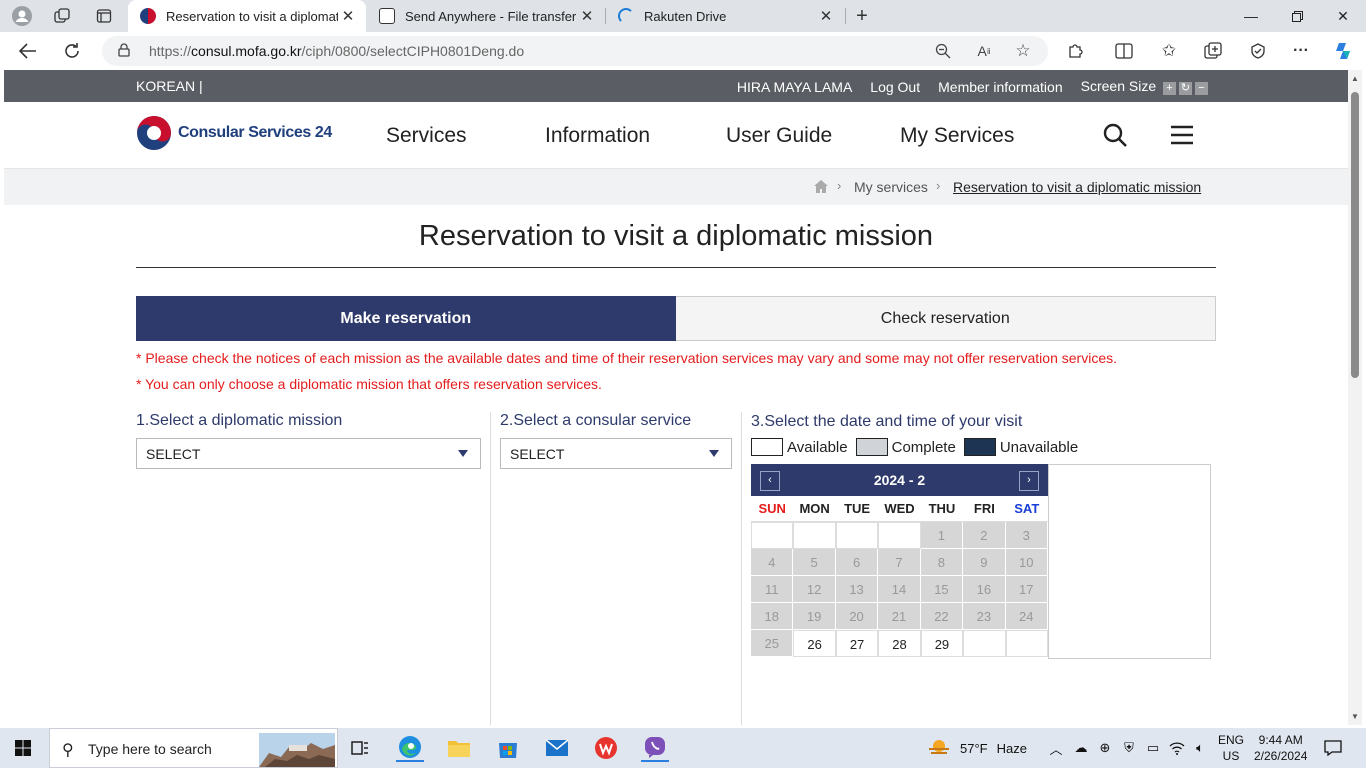  What do you see at coordinates (28, 51) in the screenshot?
I see `back-arrow-icon` at bounding box center [28, 51].